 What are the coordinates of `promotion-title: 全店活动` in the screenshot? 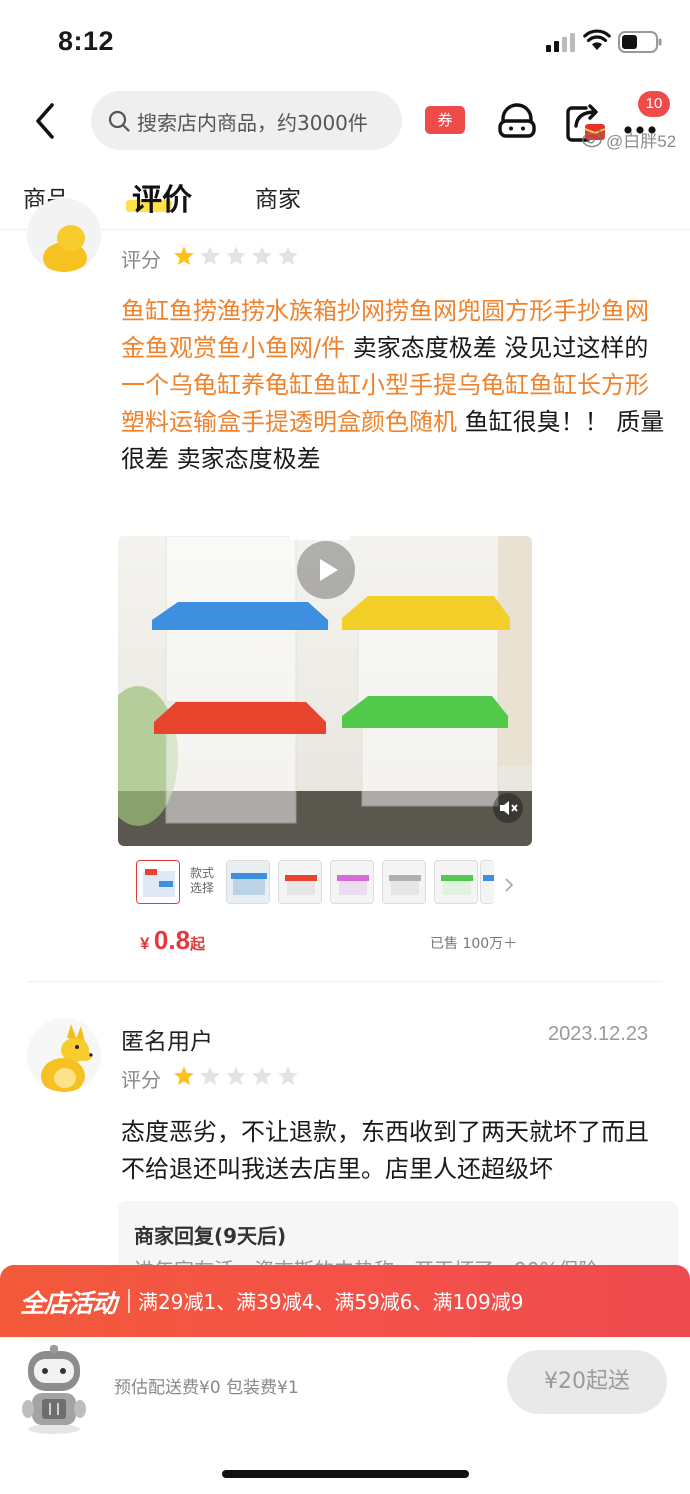 It's located at (68, 1303).